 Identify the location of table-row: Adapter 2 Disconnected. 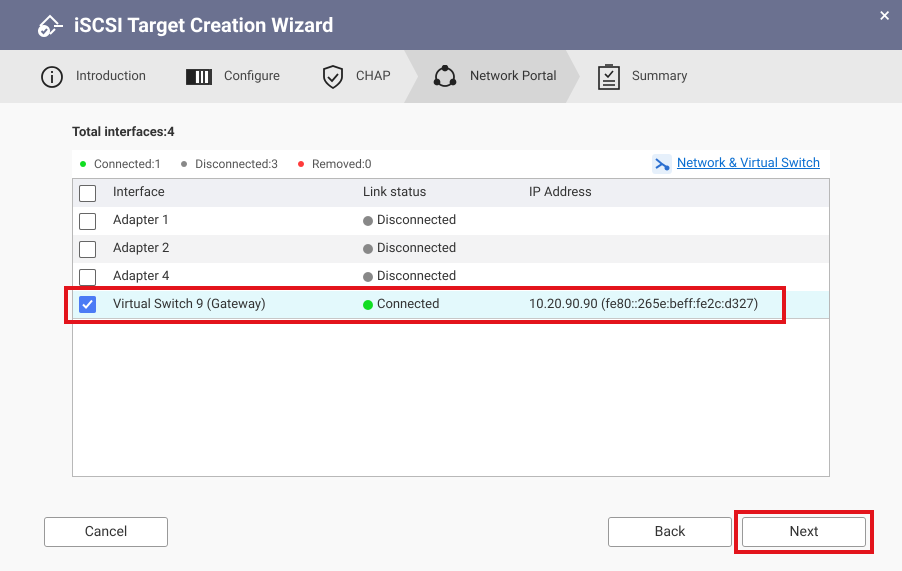
(451, 249).